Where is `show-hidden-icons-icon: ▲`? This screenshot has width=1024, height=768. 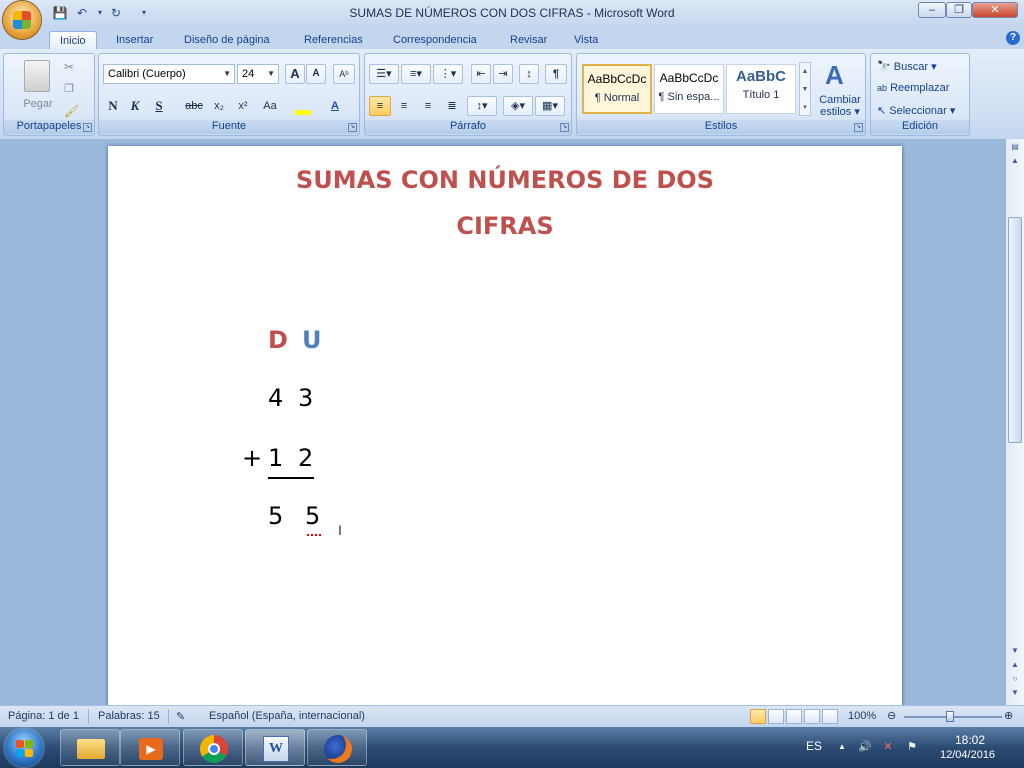 show-hidden-icons-icon: ▲ is located at coordinates (842, 747).